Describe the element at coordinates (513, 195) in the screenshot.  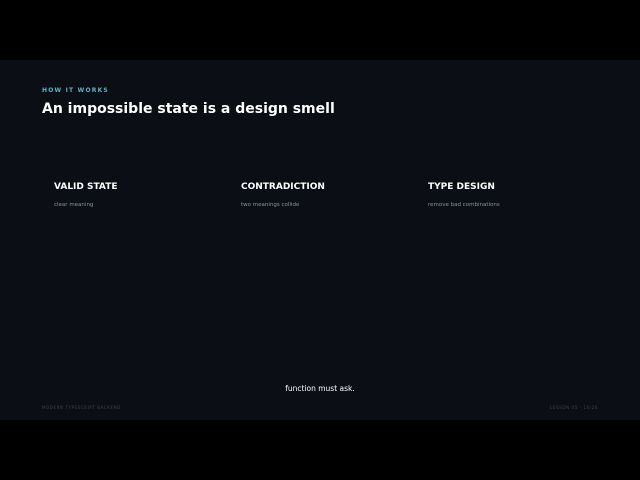
I see `column-type-design: TYPE DESIGN remove bad combinations` at that location.